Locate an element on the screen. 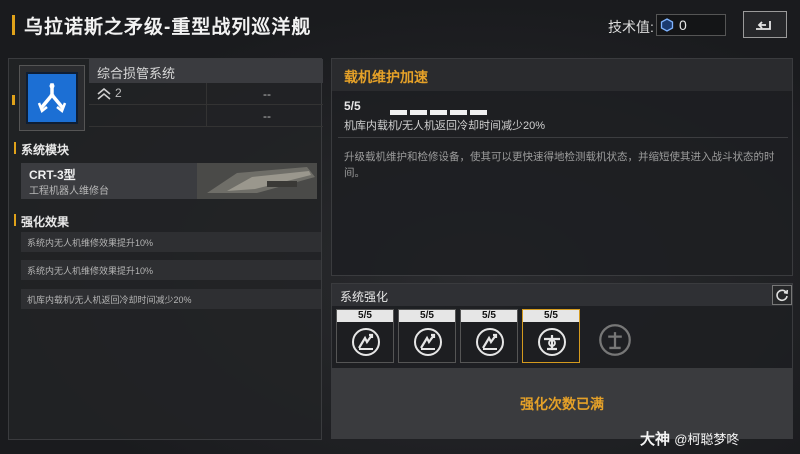 The width and height of the screenshot is (800, 454). system-name: 综合损管系统 is located at coordinates (136, 73).